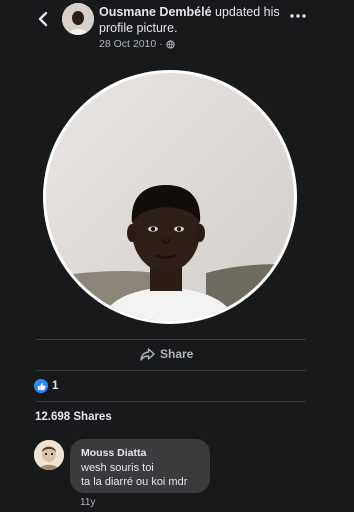  Describe the element at coordinates (171, 370) in the screenshot. I see `divider-bottom` at that location.